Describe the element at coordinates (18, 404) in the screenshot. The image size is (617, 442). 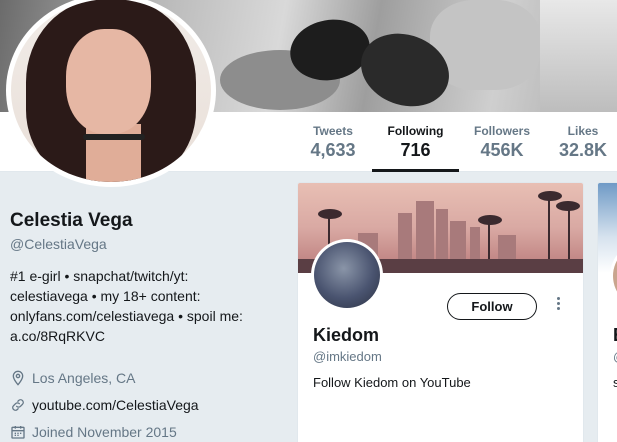
I see `link-icon` at that location.